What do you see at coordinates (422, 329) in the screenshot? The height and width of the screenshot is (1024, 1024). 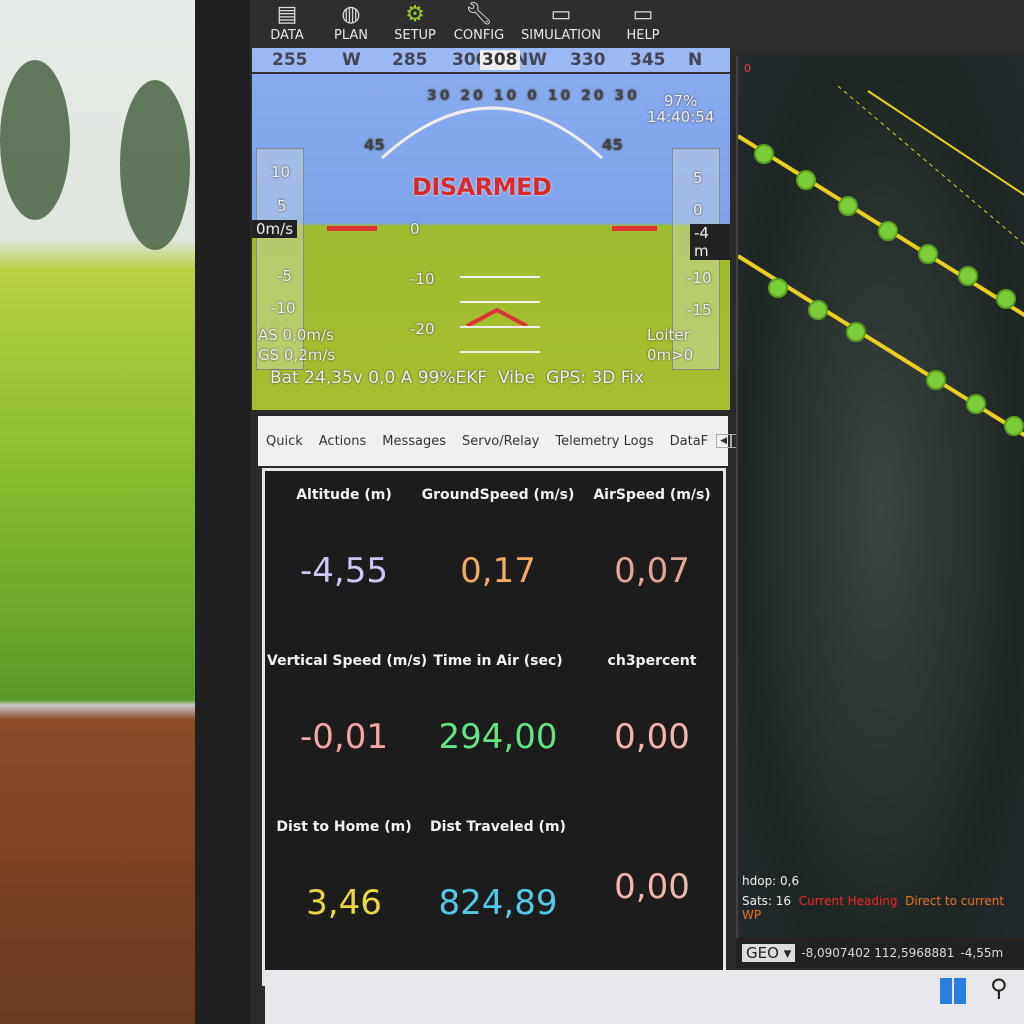 I see `pitch-label: -20` at bounding box center [422, 329].